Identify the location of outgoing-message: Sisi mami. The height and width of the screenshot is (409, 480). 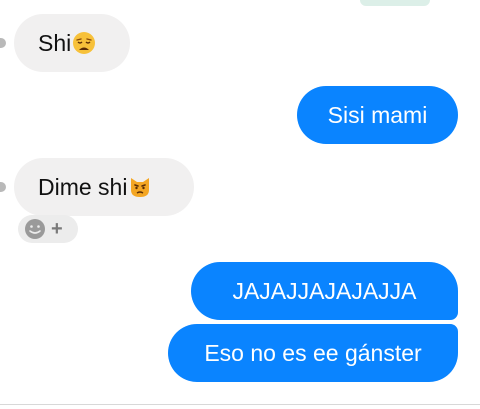
(377, 115).